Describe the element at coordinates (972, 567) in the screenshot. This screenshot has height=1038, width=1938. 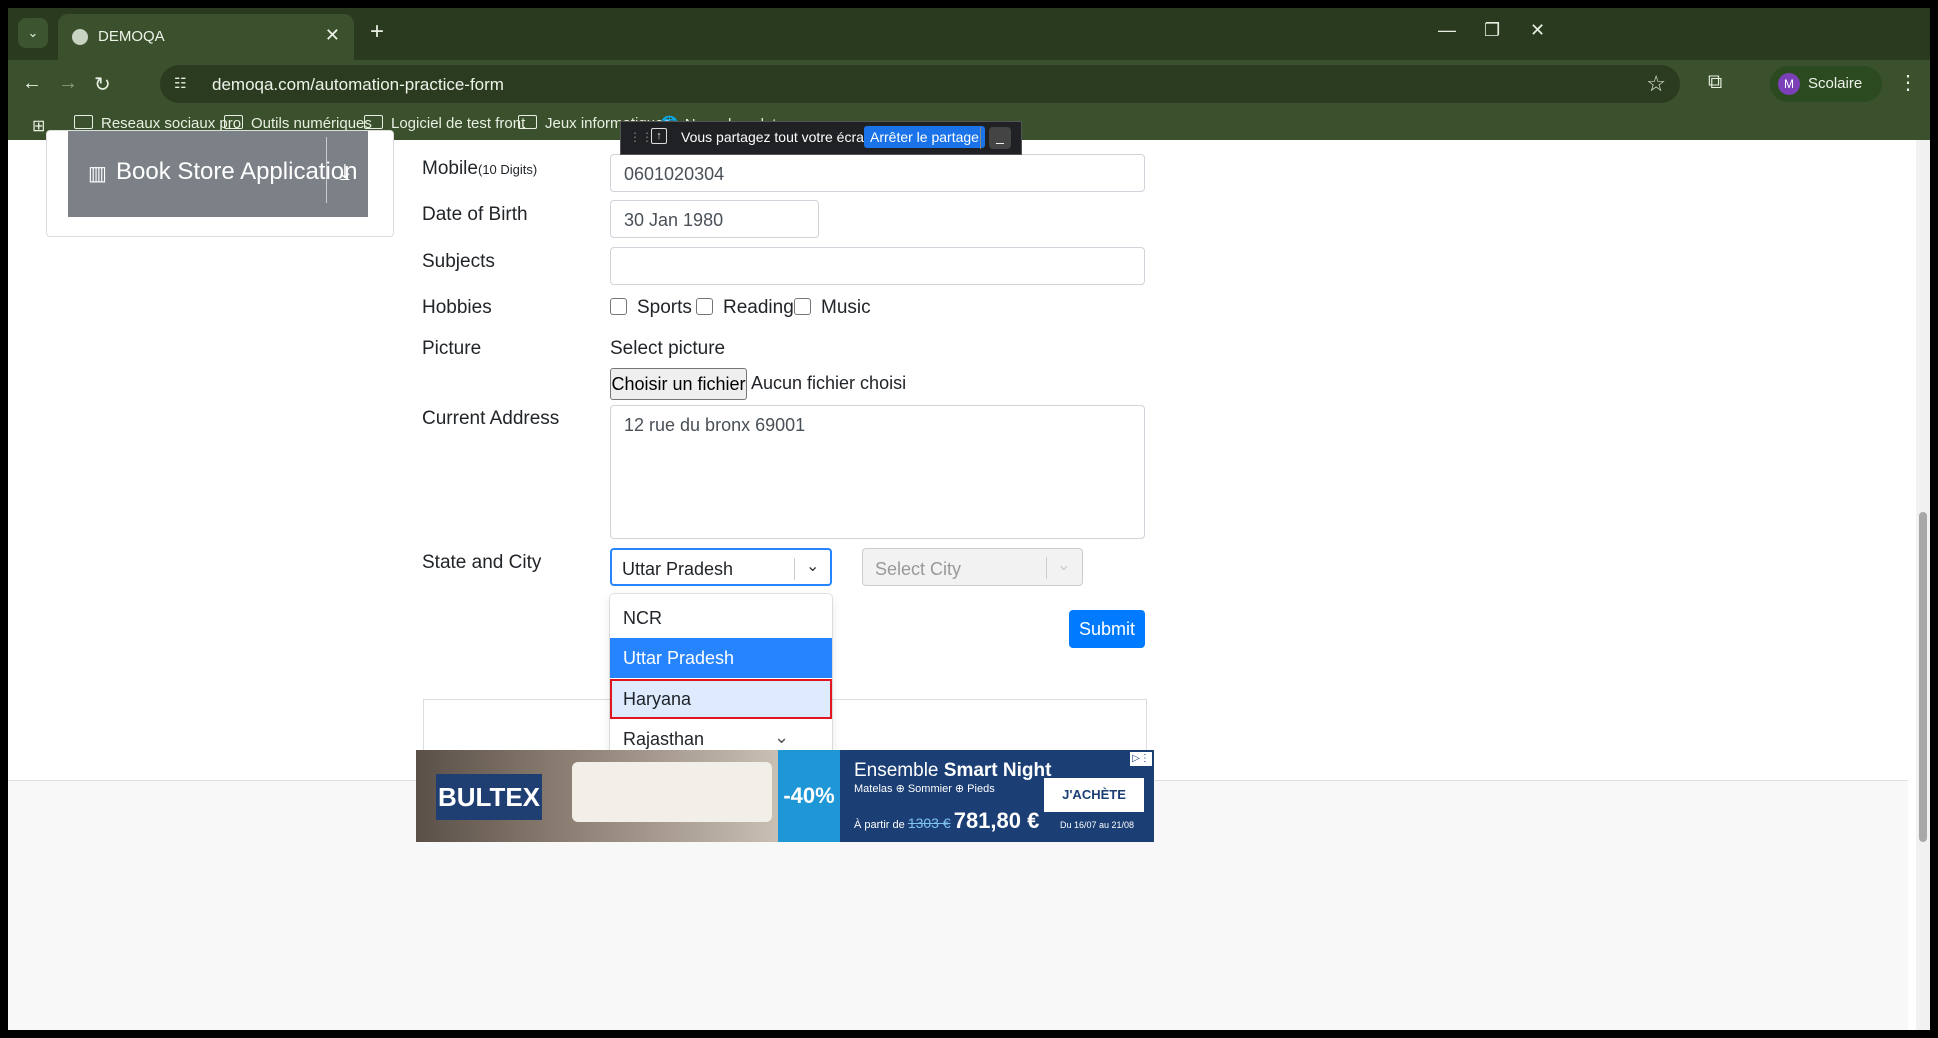
I see `city-select: Select City ⌄` at that location.